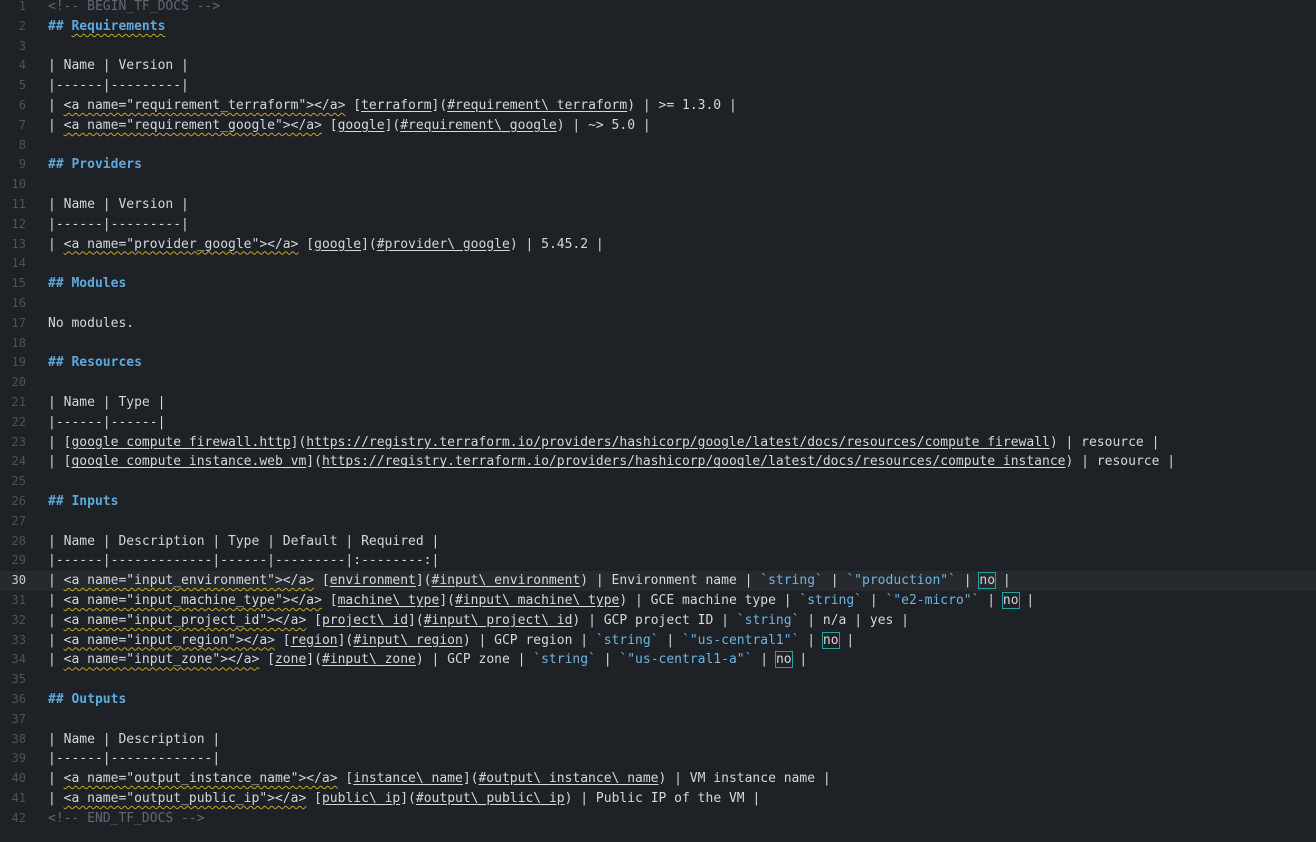  I want to click on text-token: ) | GCP region |, so click(529, 640).